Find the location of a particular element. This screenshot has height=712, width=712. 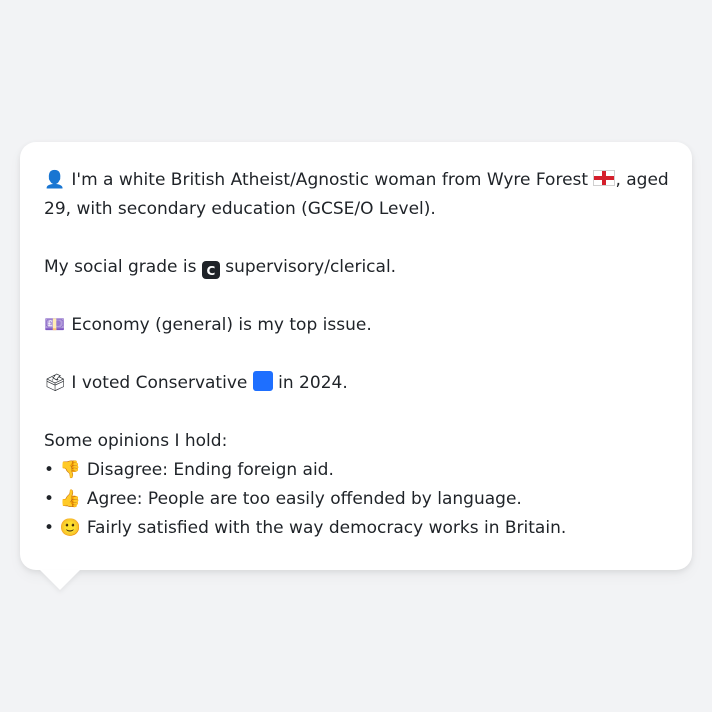

social-grade-prefix: My social grade is is located at coordinates (120, 267).